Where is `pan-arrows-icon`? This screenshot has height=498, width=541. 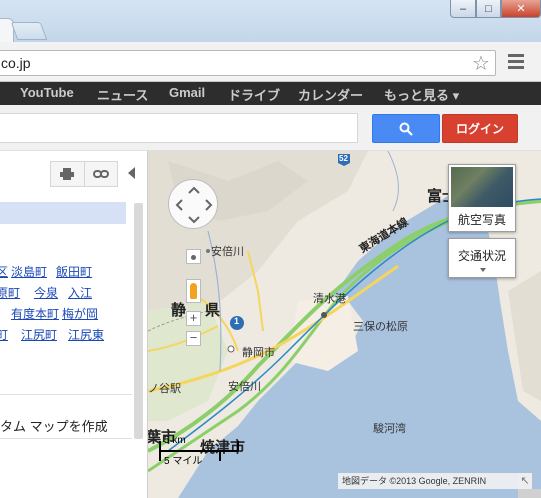
pan-arrows-icon is located at coordinates (194, 205).